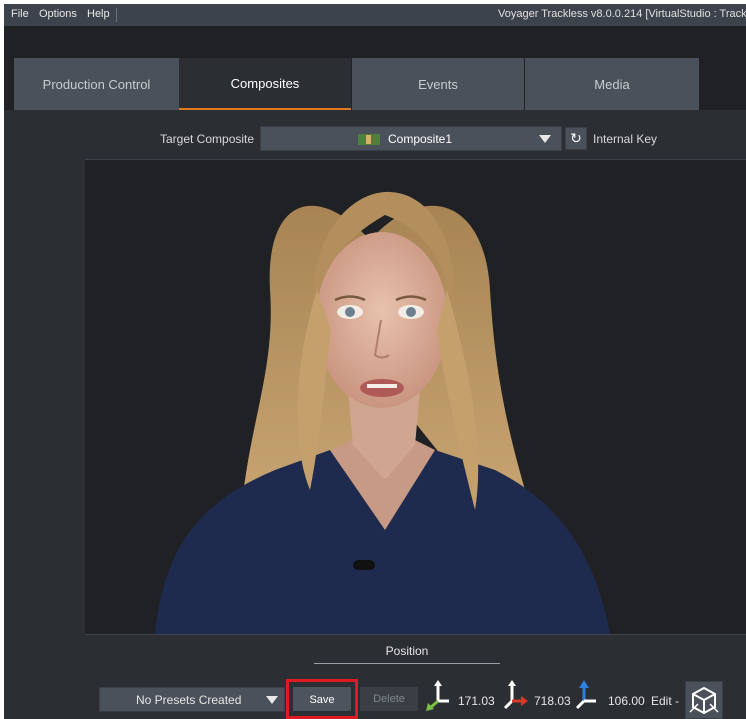  Describe the element at coordinates (415, 634) in the screenshot. I see `preview-divider-bottom` at that location.